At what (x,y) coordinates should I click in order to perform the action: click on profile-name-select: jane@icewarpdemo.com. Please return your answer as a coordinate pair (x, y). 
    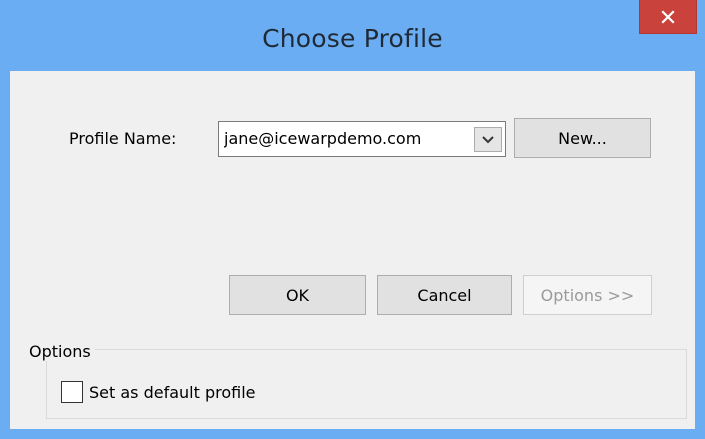
    Looking at the image, I should click on (362, 139).